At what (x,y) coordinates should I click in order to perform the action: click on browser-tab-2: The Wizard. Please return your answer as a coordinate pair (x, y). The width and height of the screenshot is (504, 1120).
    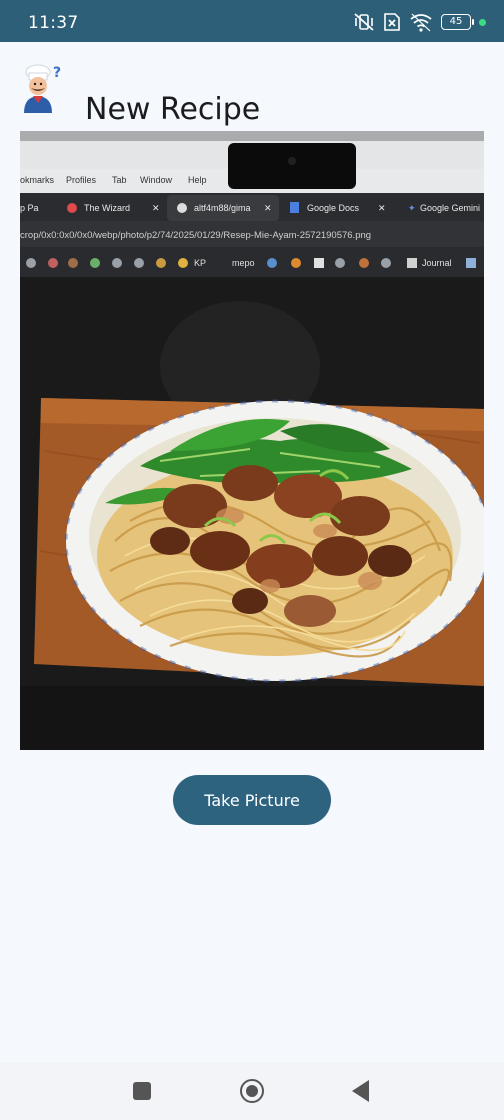
    Looking at the image, I should click on (107, 208).